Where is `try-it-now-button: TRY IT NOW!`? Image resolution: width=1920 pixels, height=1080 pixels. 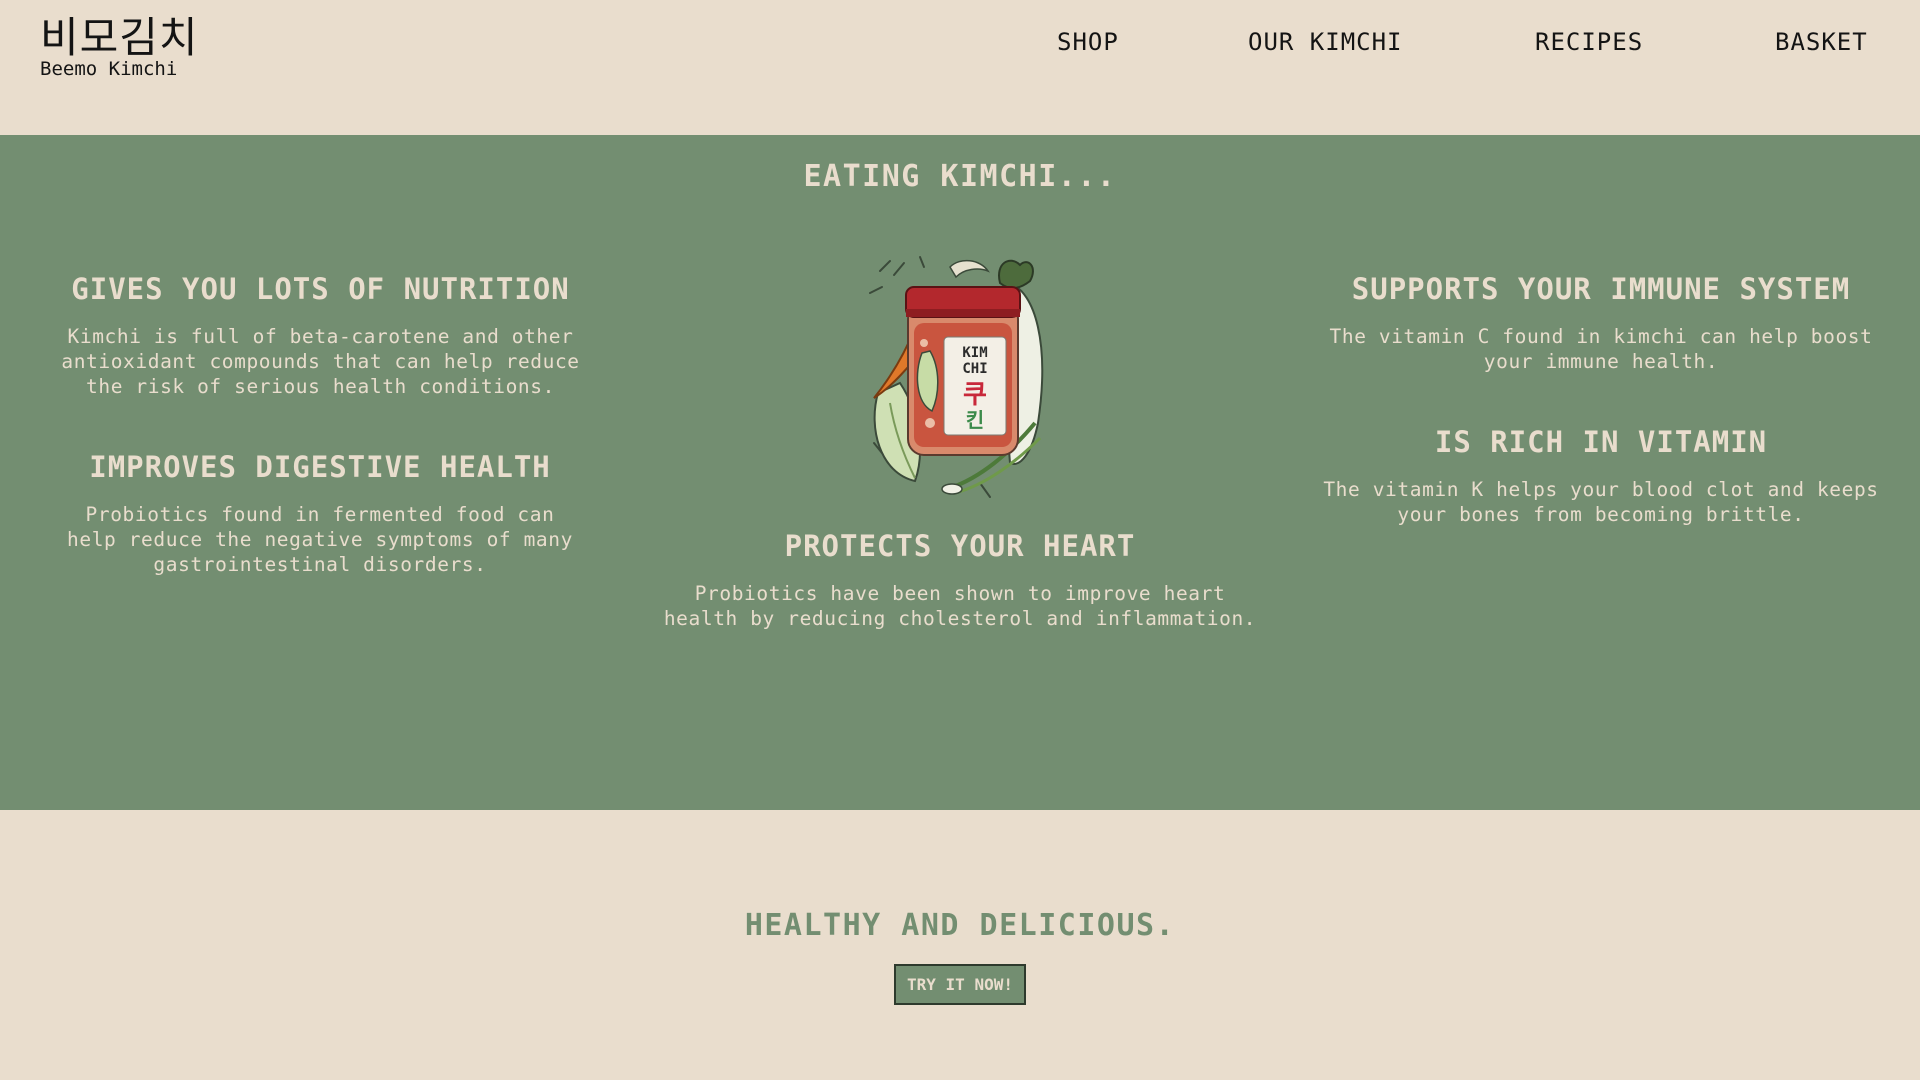
try-it-now-button: TRY IT NOW! is located at coordinates (960, 984).